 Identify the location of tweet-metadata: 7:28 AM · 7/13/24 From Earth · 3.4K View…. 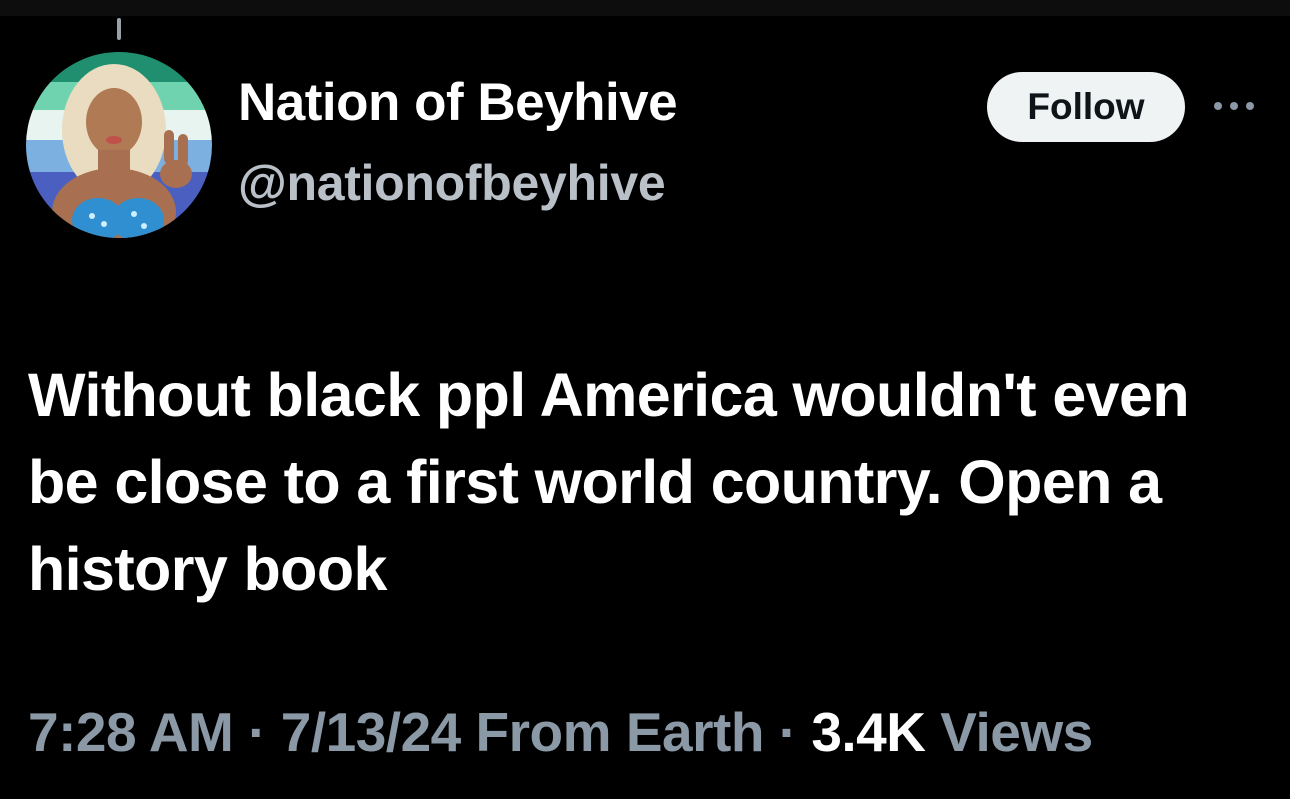
(560, 732).